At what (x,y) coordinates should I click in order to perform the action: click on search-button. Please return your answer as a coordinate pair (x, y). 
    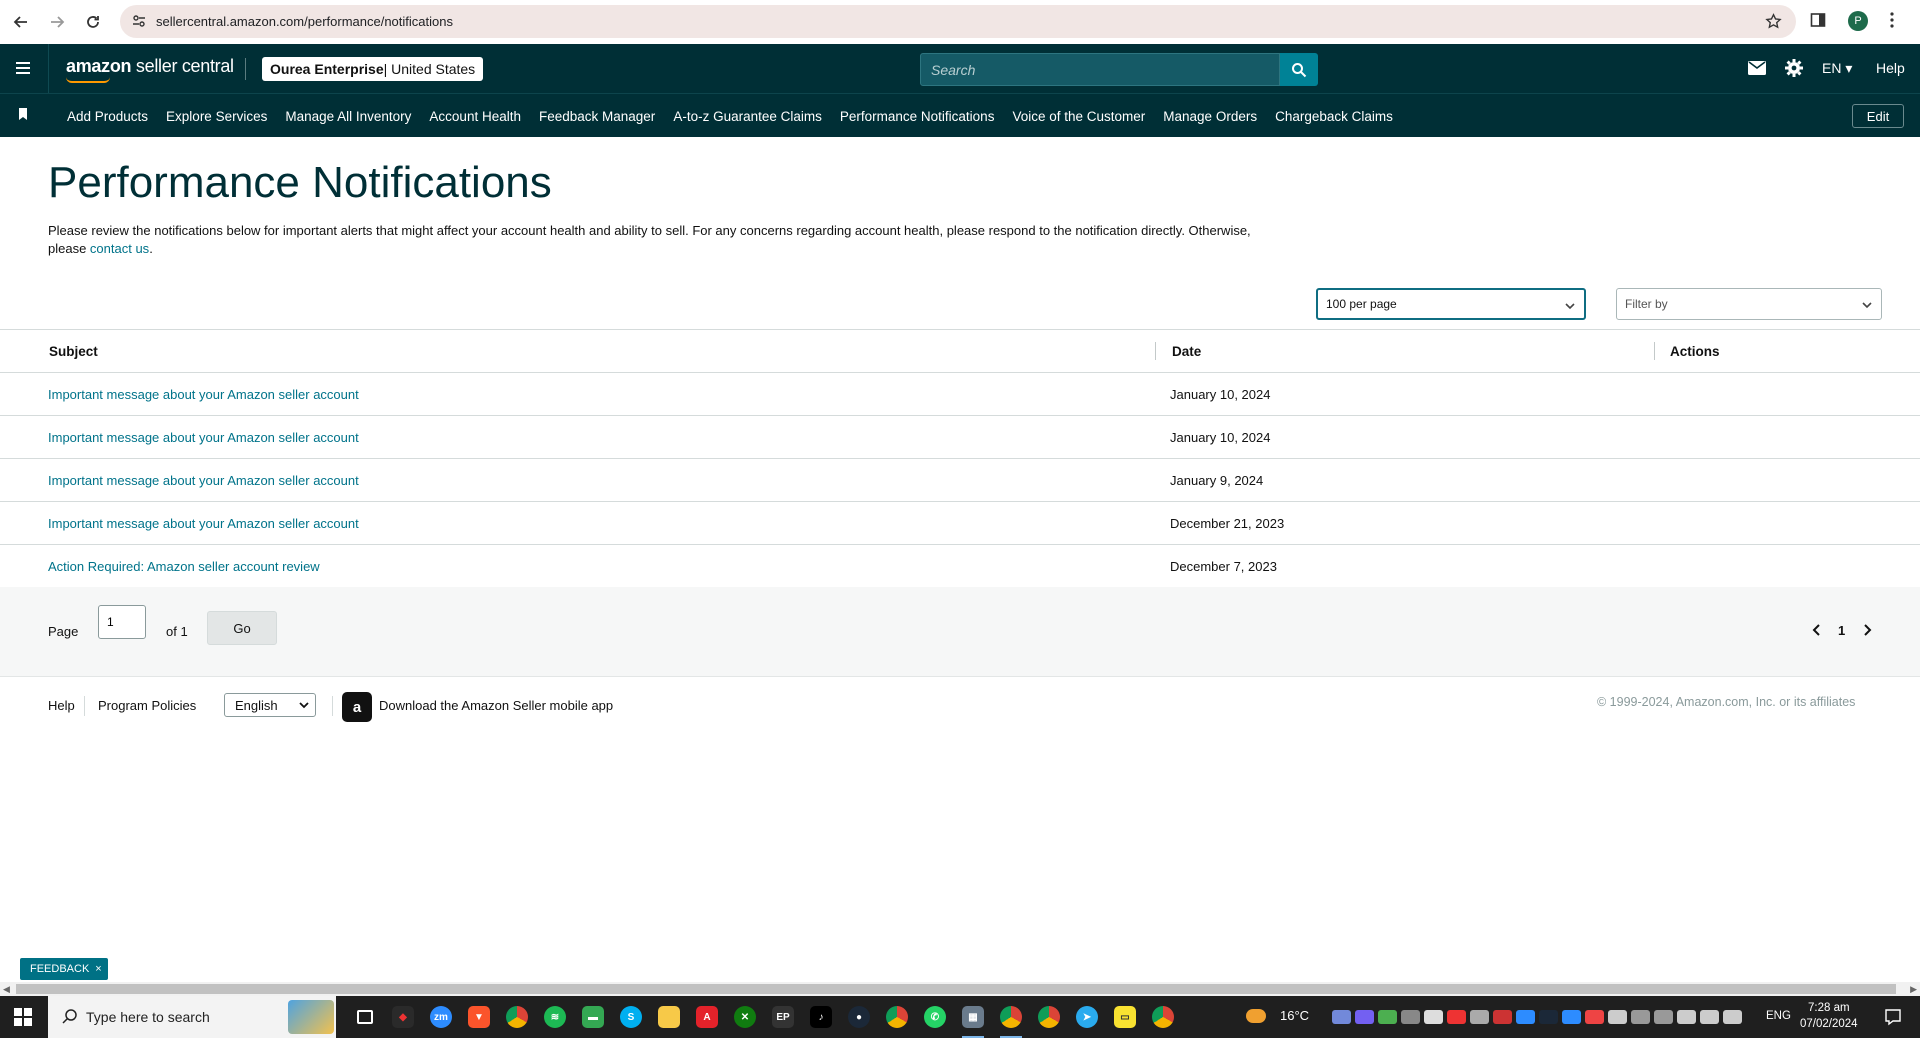
    Looking at the image, I should click on (1299, 69).